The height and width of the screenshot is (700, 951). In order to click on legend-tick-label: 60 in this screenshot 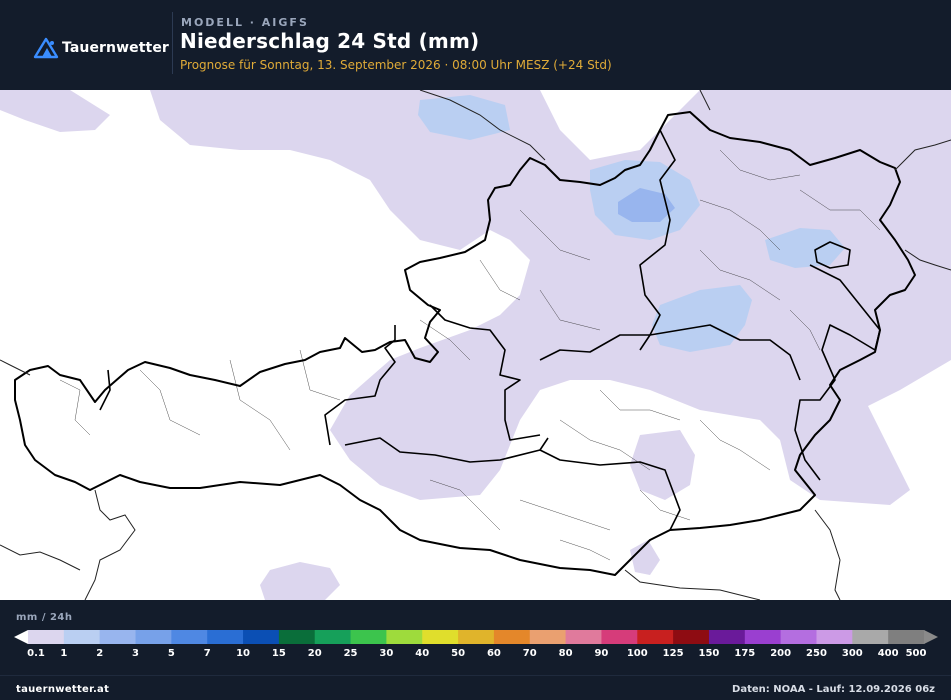, I will do `click(493, 653)`.